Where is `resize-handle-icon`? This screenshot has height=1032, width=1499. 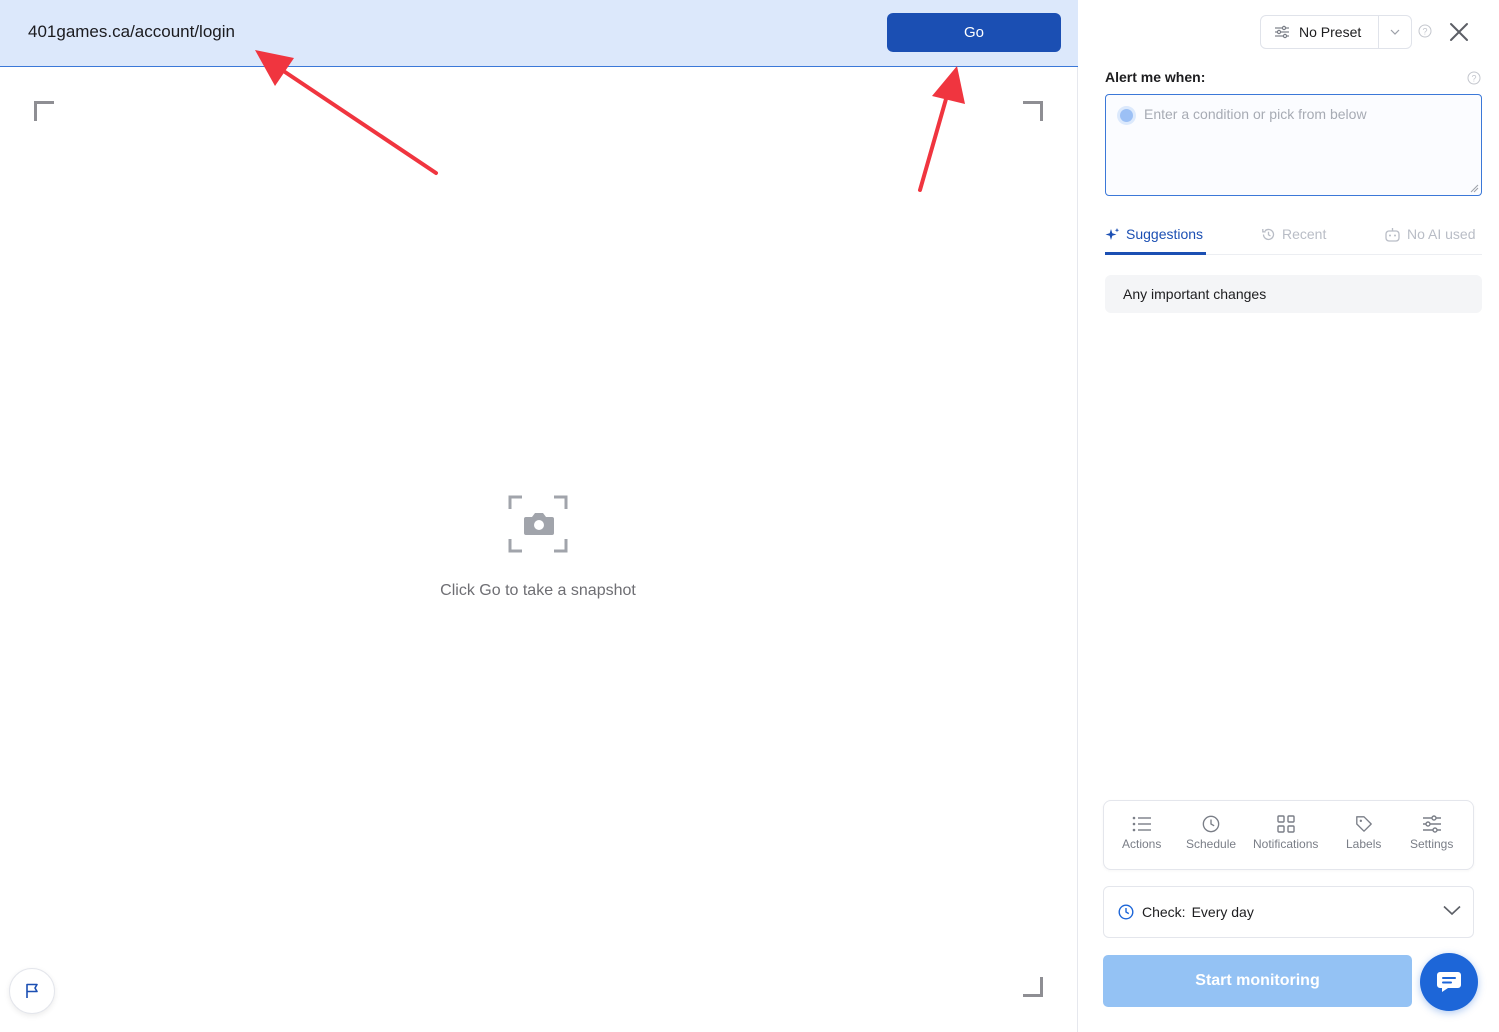 resize-handle-icon is located at coordinates (1474, 188).